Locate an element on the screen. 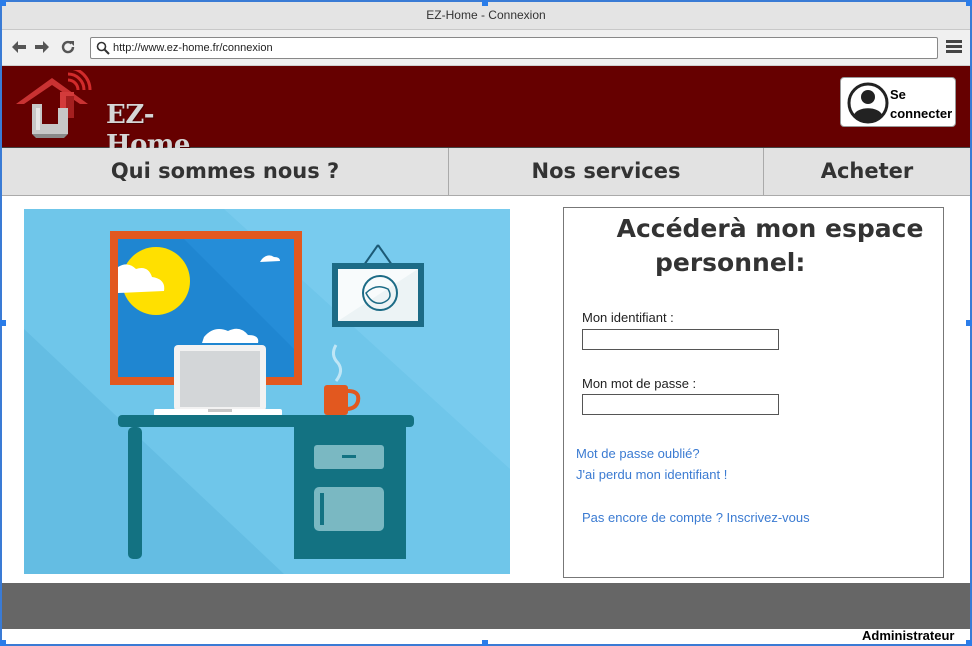  browser-toolbar is located at coordinates (486, 48).